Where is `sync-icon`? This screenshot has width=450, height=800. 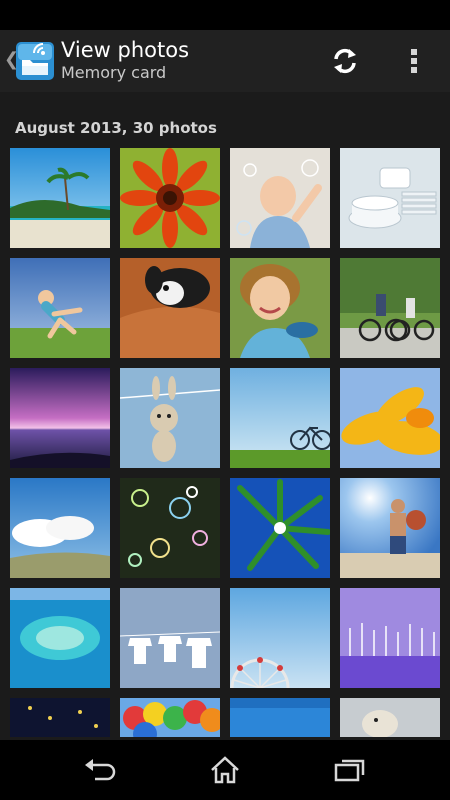
sync-icon is located at coordinates (345, 61).